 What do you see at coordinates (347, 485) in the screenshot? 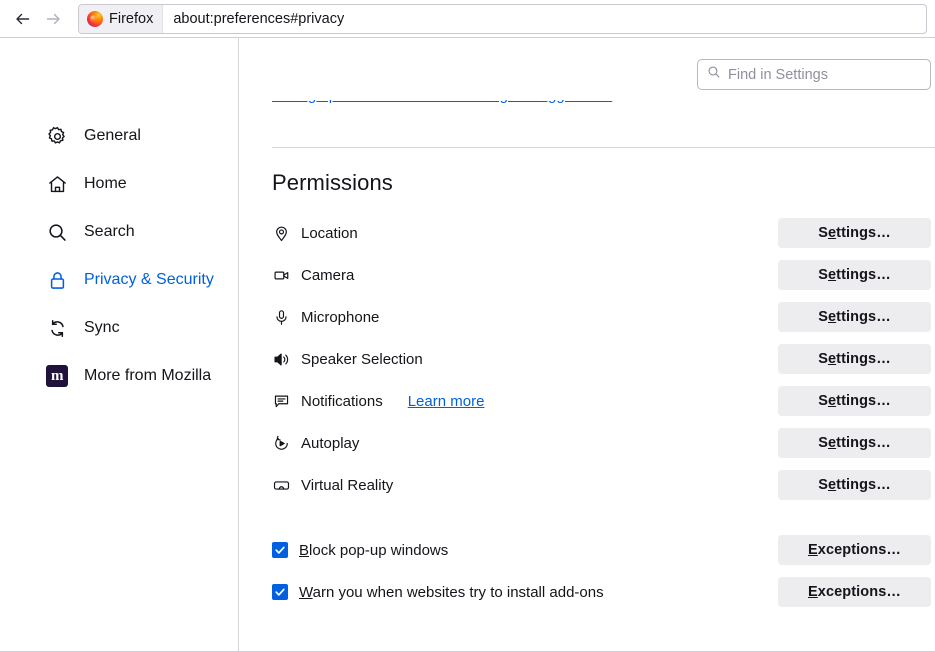
I see `permission-label: Virtual Reality` at bounding box center [347, 485].